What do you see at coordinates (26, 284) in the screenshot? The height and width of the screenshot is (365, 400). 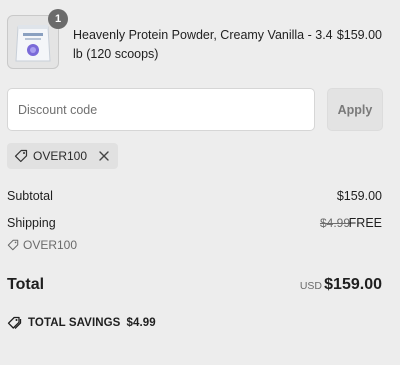 I see `total-label: Total` at bounding box center [26, 284].